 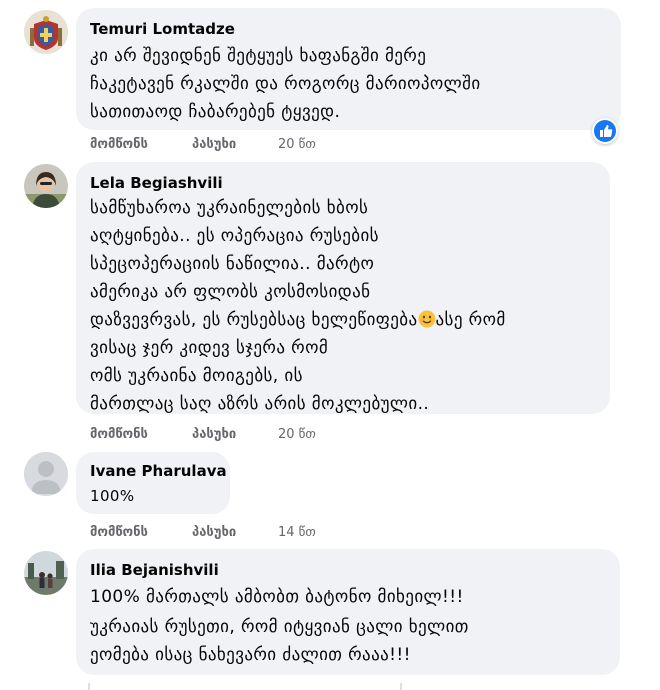 I want to click on comment-text-line: მართლაც საღ აზრს არის მოკლებული.., so click(x=260, y=404).